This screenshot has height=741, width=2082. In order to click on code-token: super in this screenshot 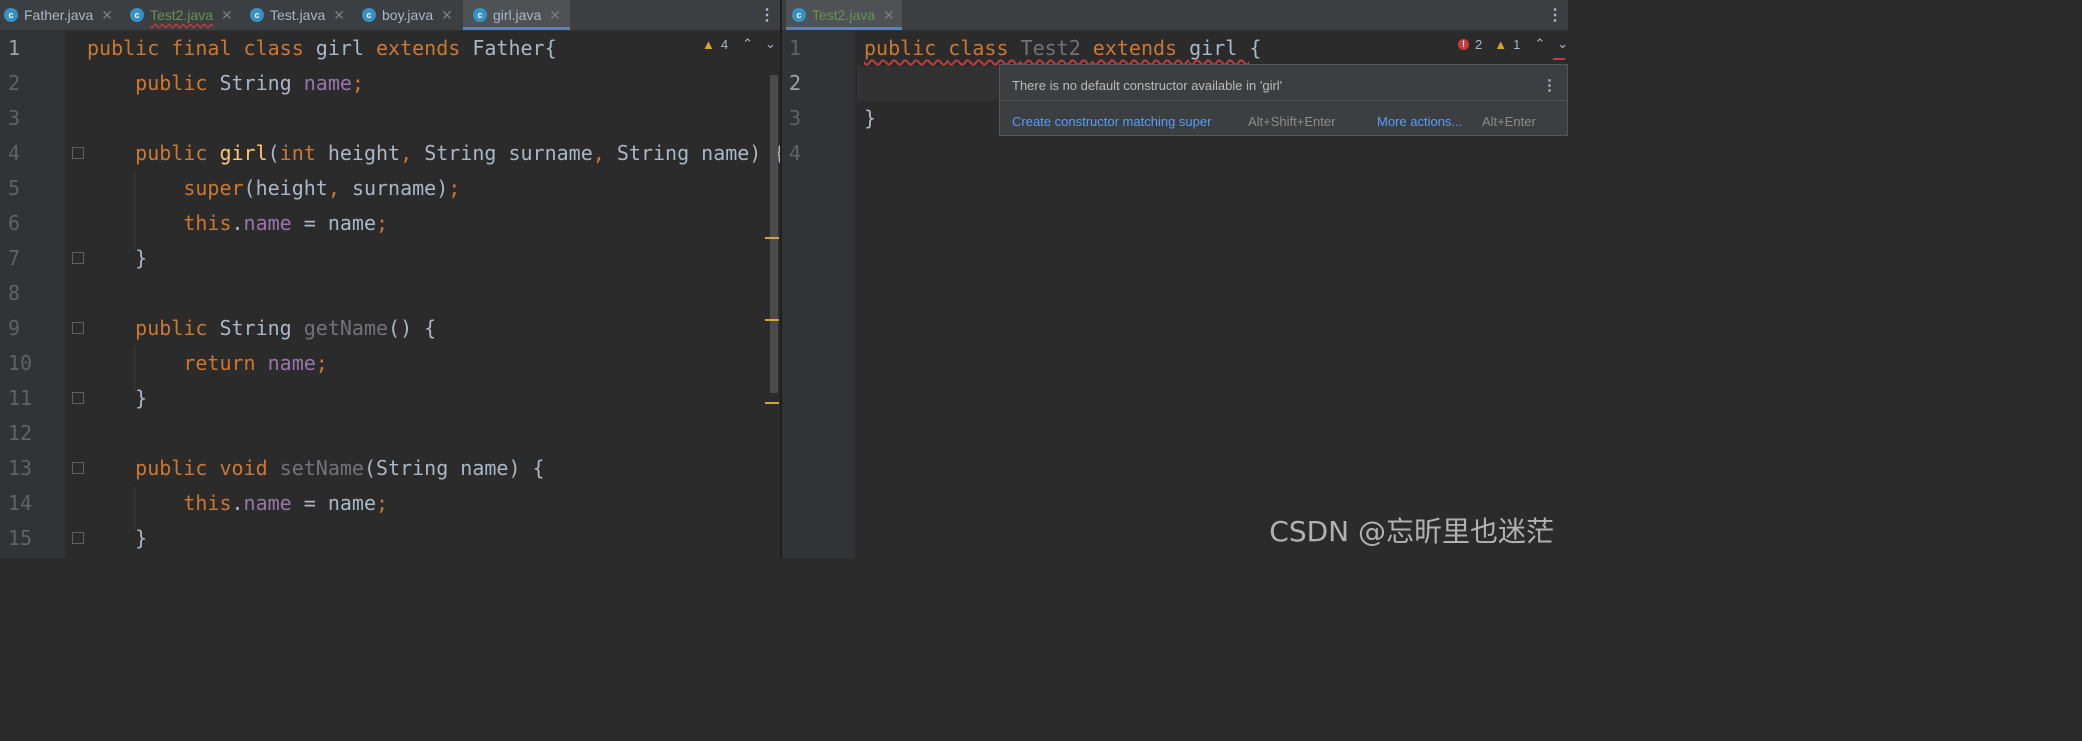, I will do `click(165, 188)`.